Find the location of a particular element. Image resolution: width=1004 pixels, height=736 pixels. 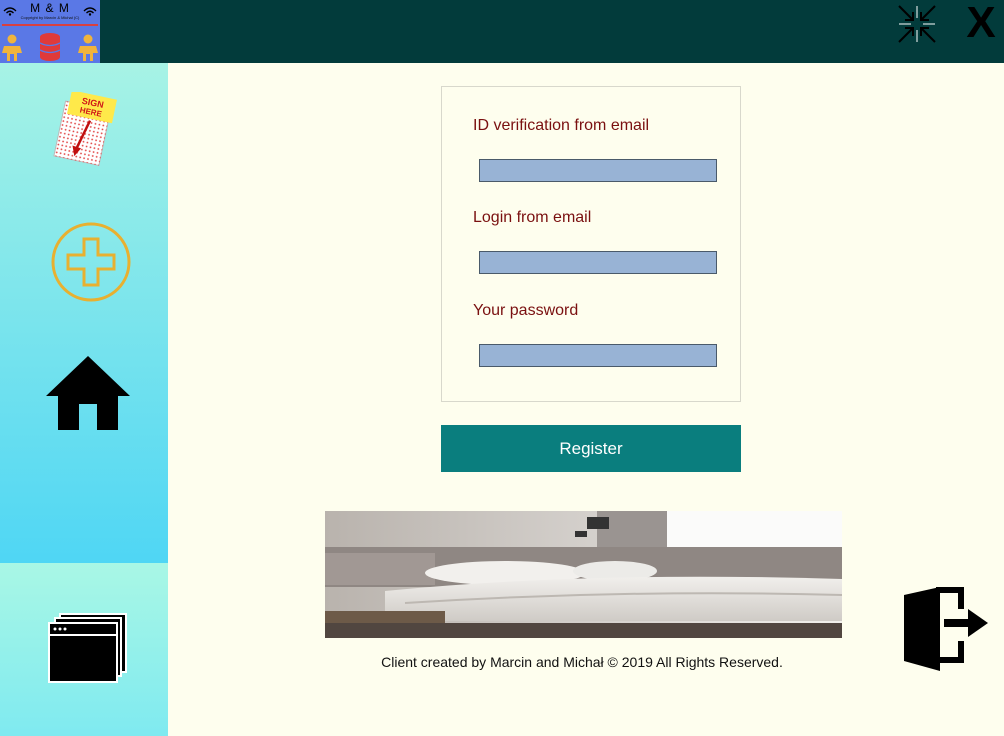

logout-button is located at coordinates (946, 629).